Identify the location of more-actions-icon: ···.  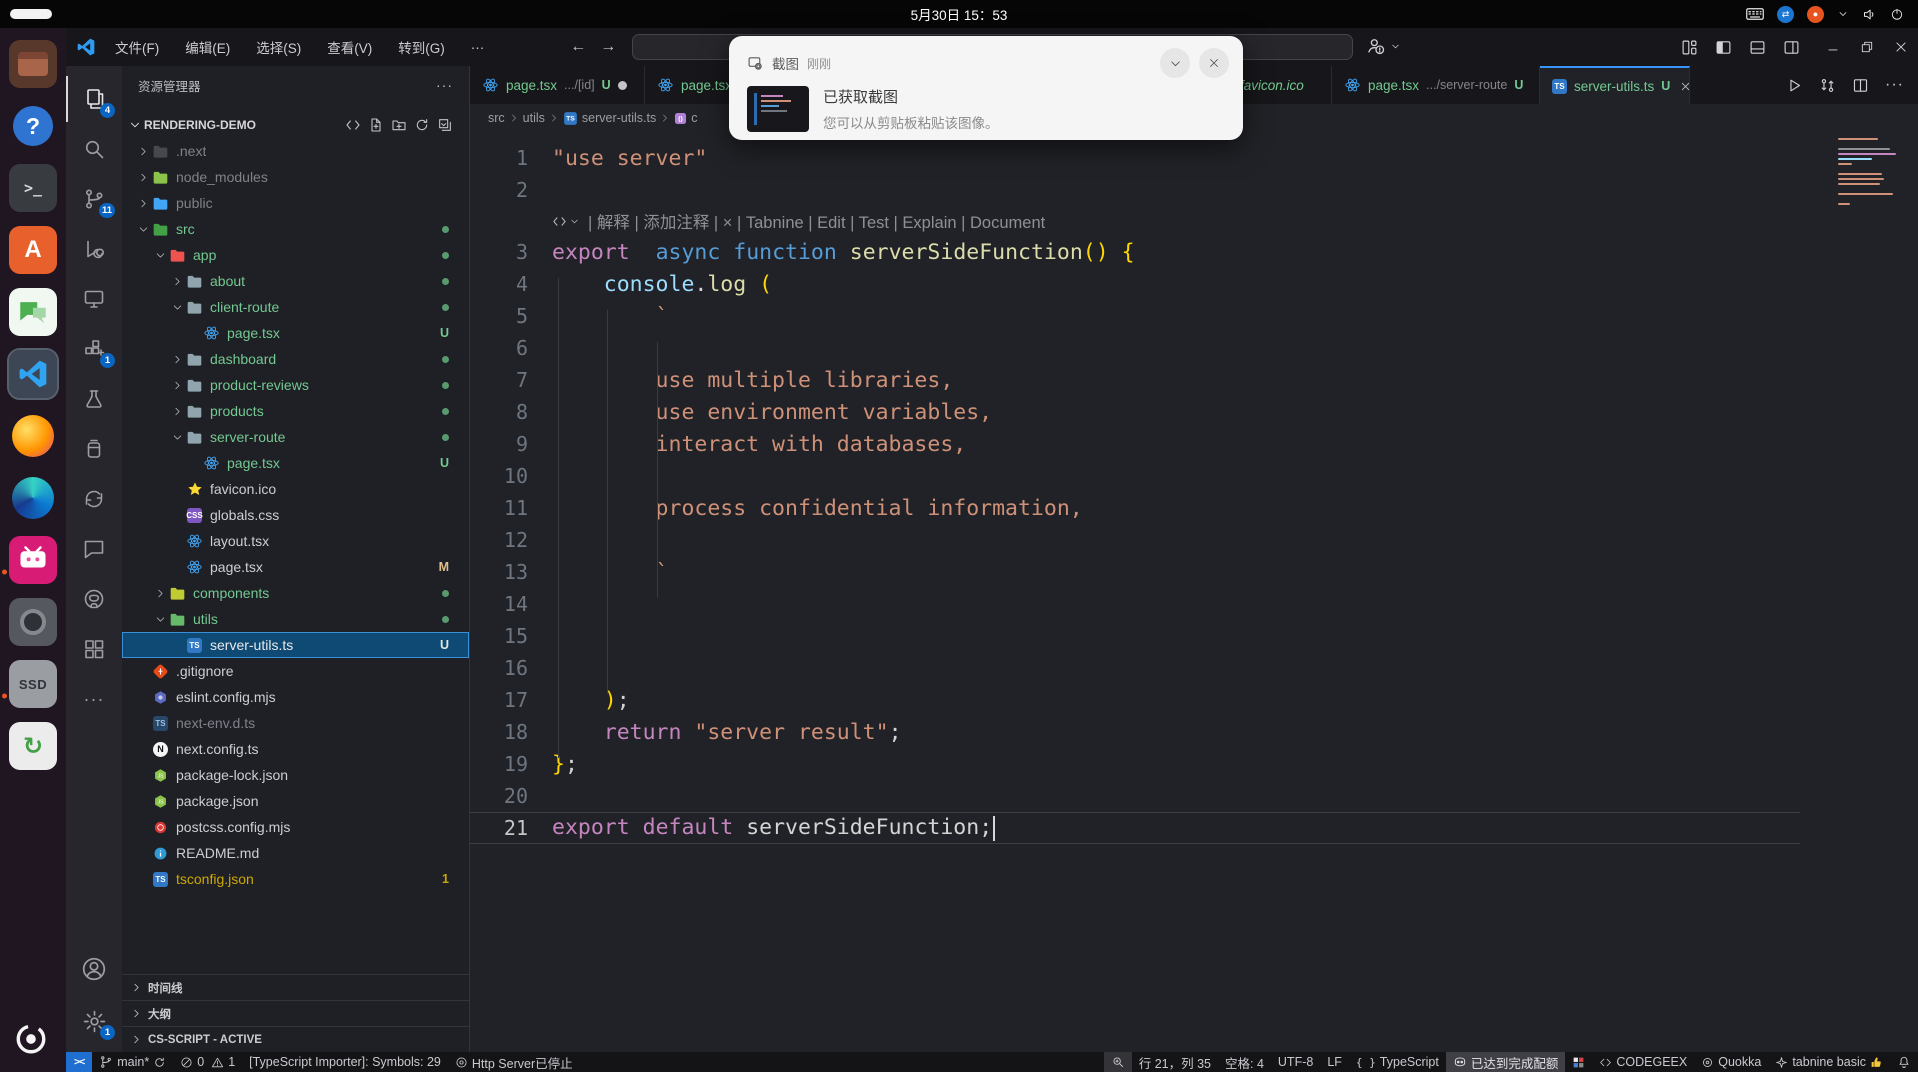
(1894, 85).